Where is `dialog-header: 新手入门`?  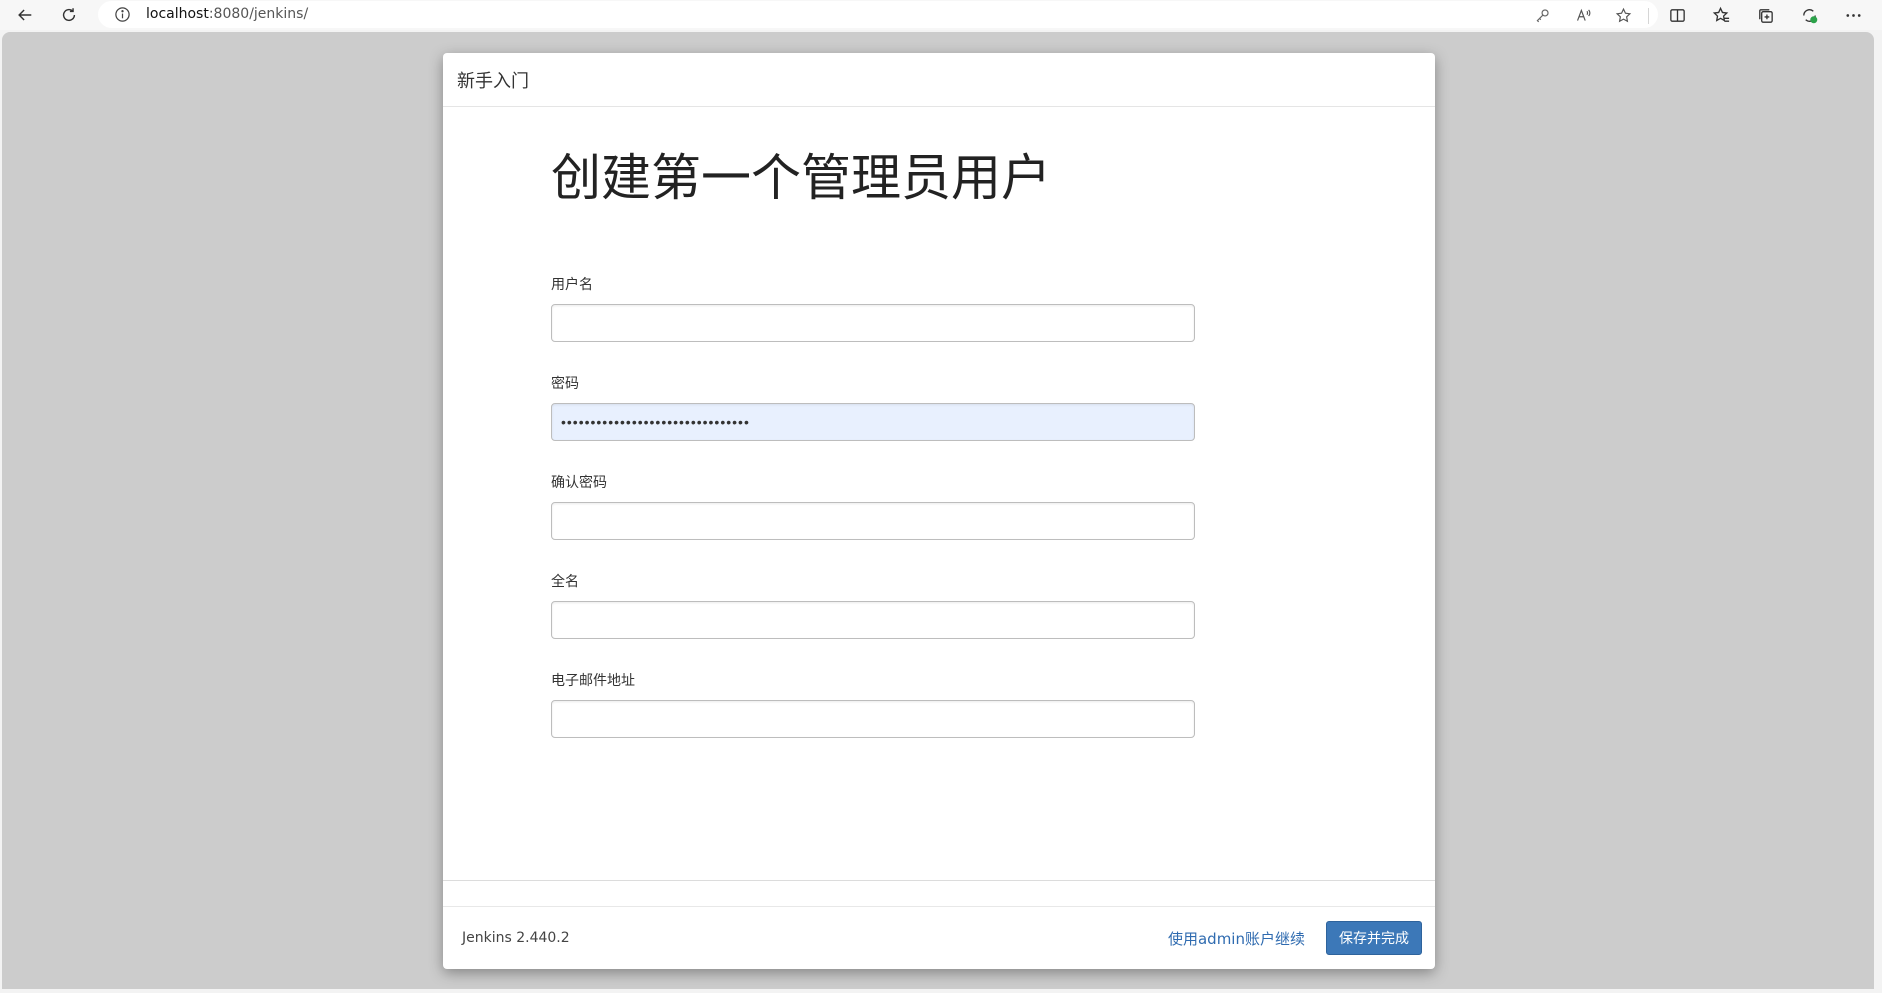 dialog-header: 新手入门 is located at coordinates (939, 80).